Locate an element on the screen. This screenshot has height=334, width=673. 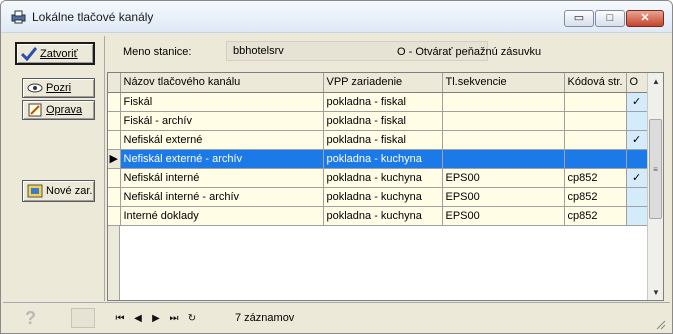
current-row-arrow-icon: ▶ is located at coordinates (114, 159).